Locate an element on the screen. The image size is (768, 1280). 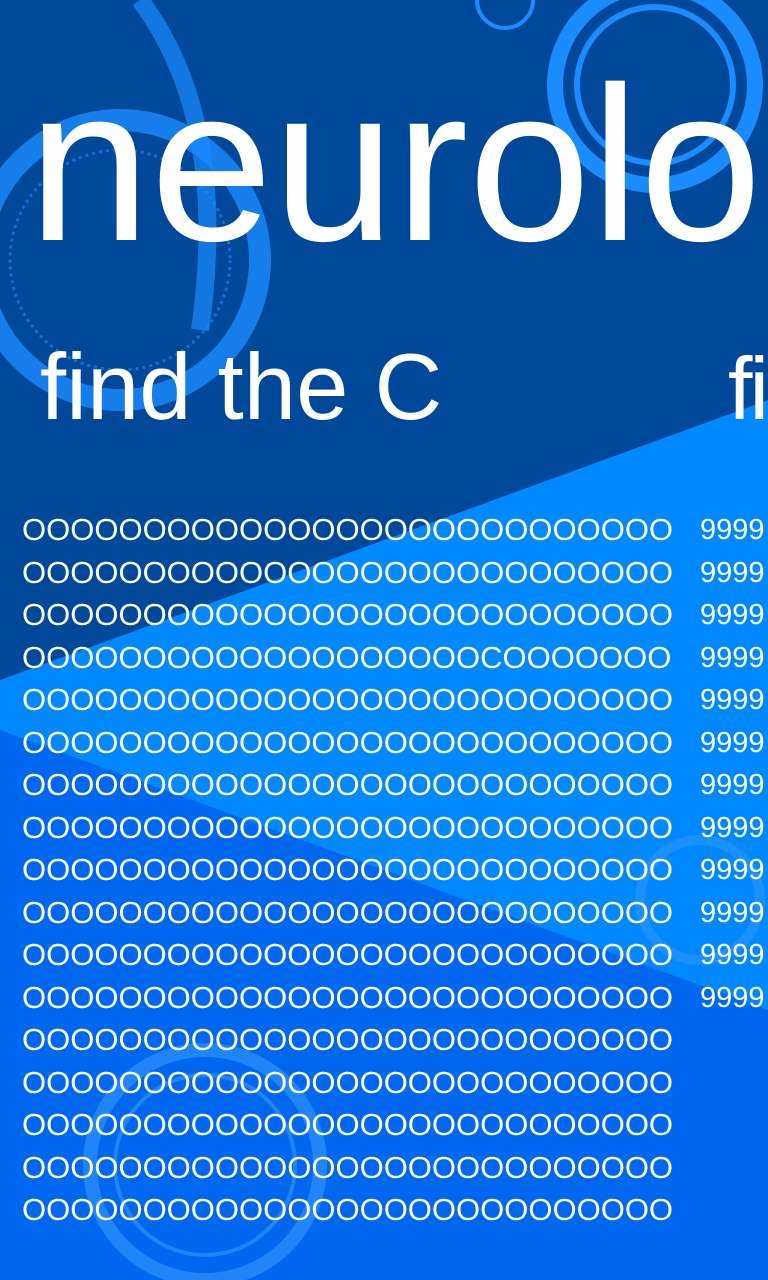
grid-row: OOOOOOOOOOOOOOOOOOOCOOOOOOO is located at coordinates (347, 658).